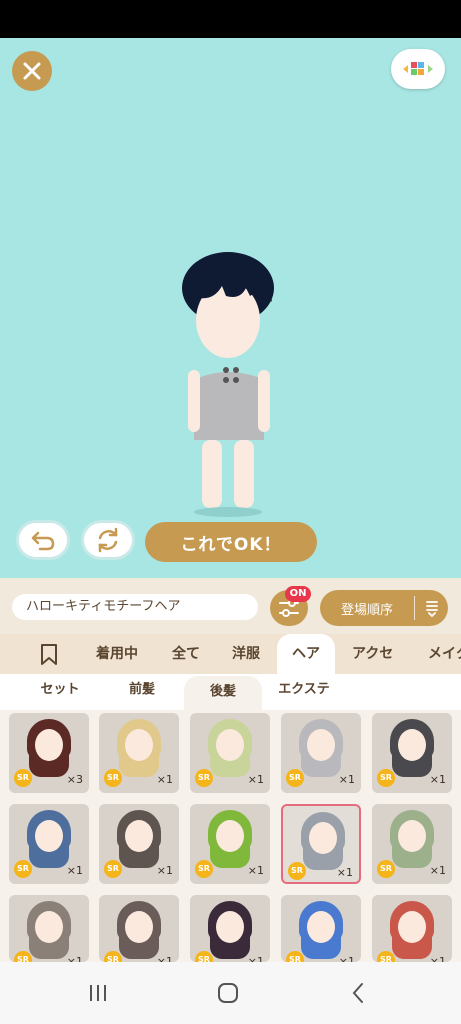 This screenshot has width=461, height=1024. I want to click on subtab-back-hair: 後髪, so click(223, 693).